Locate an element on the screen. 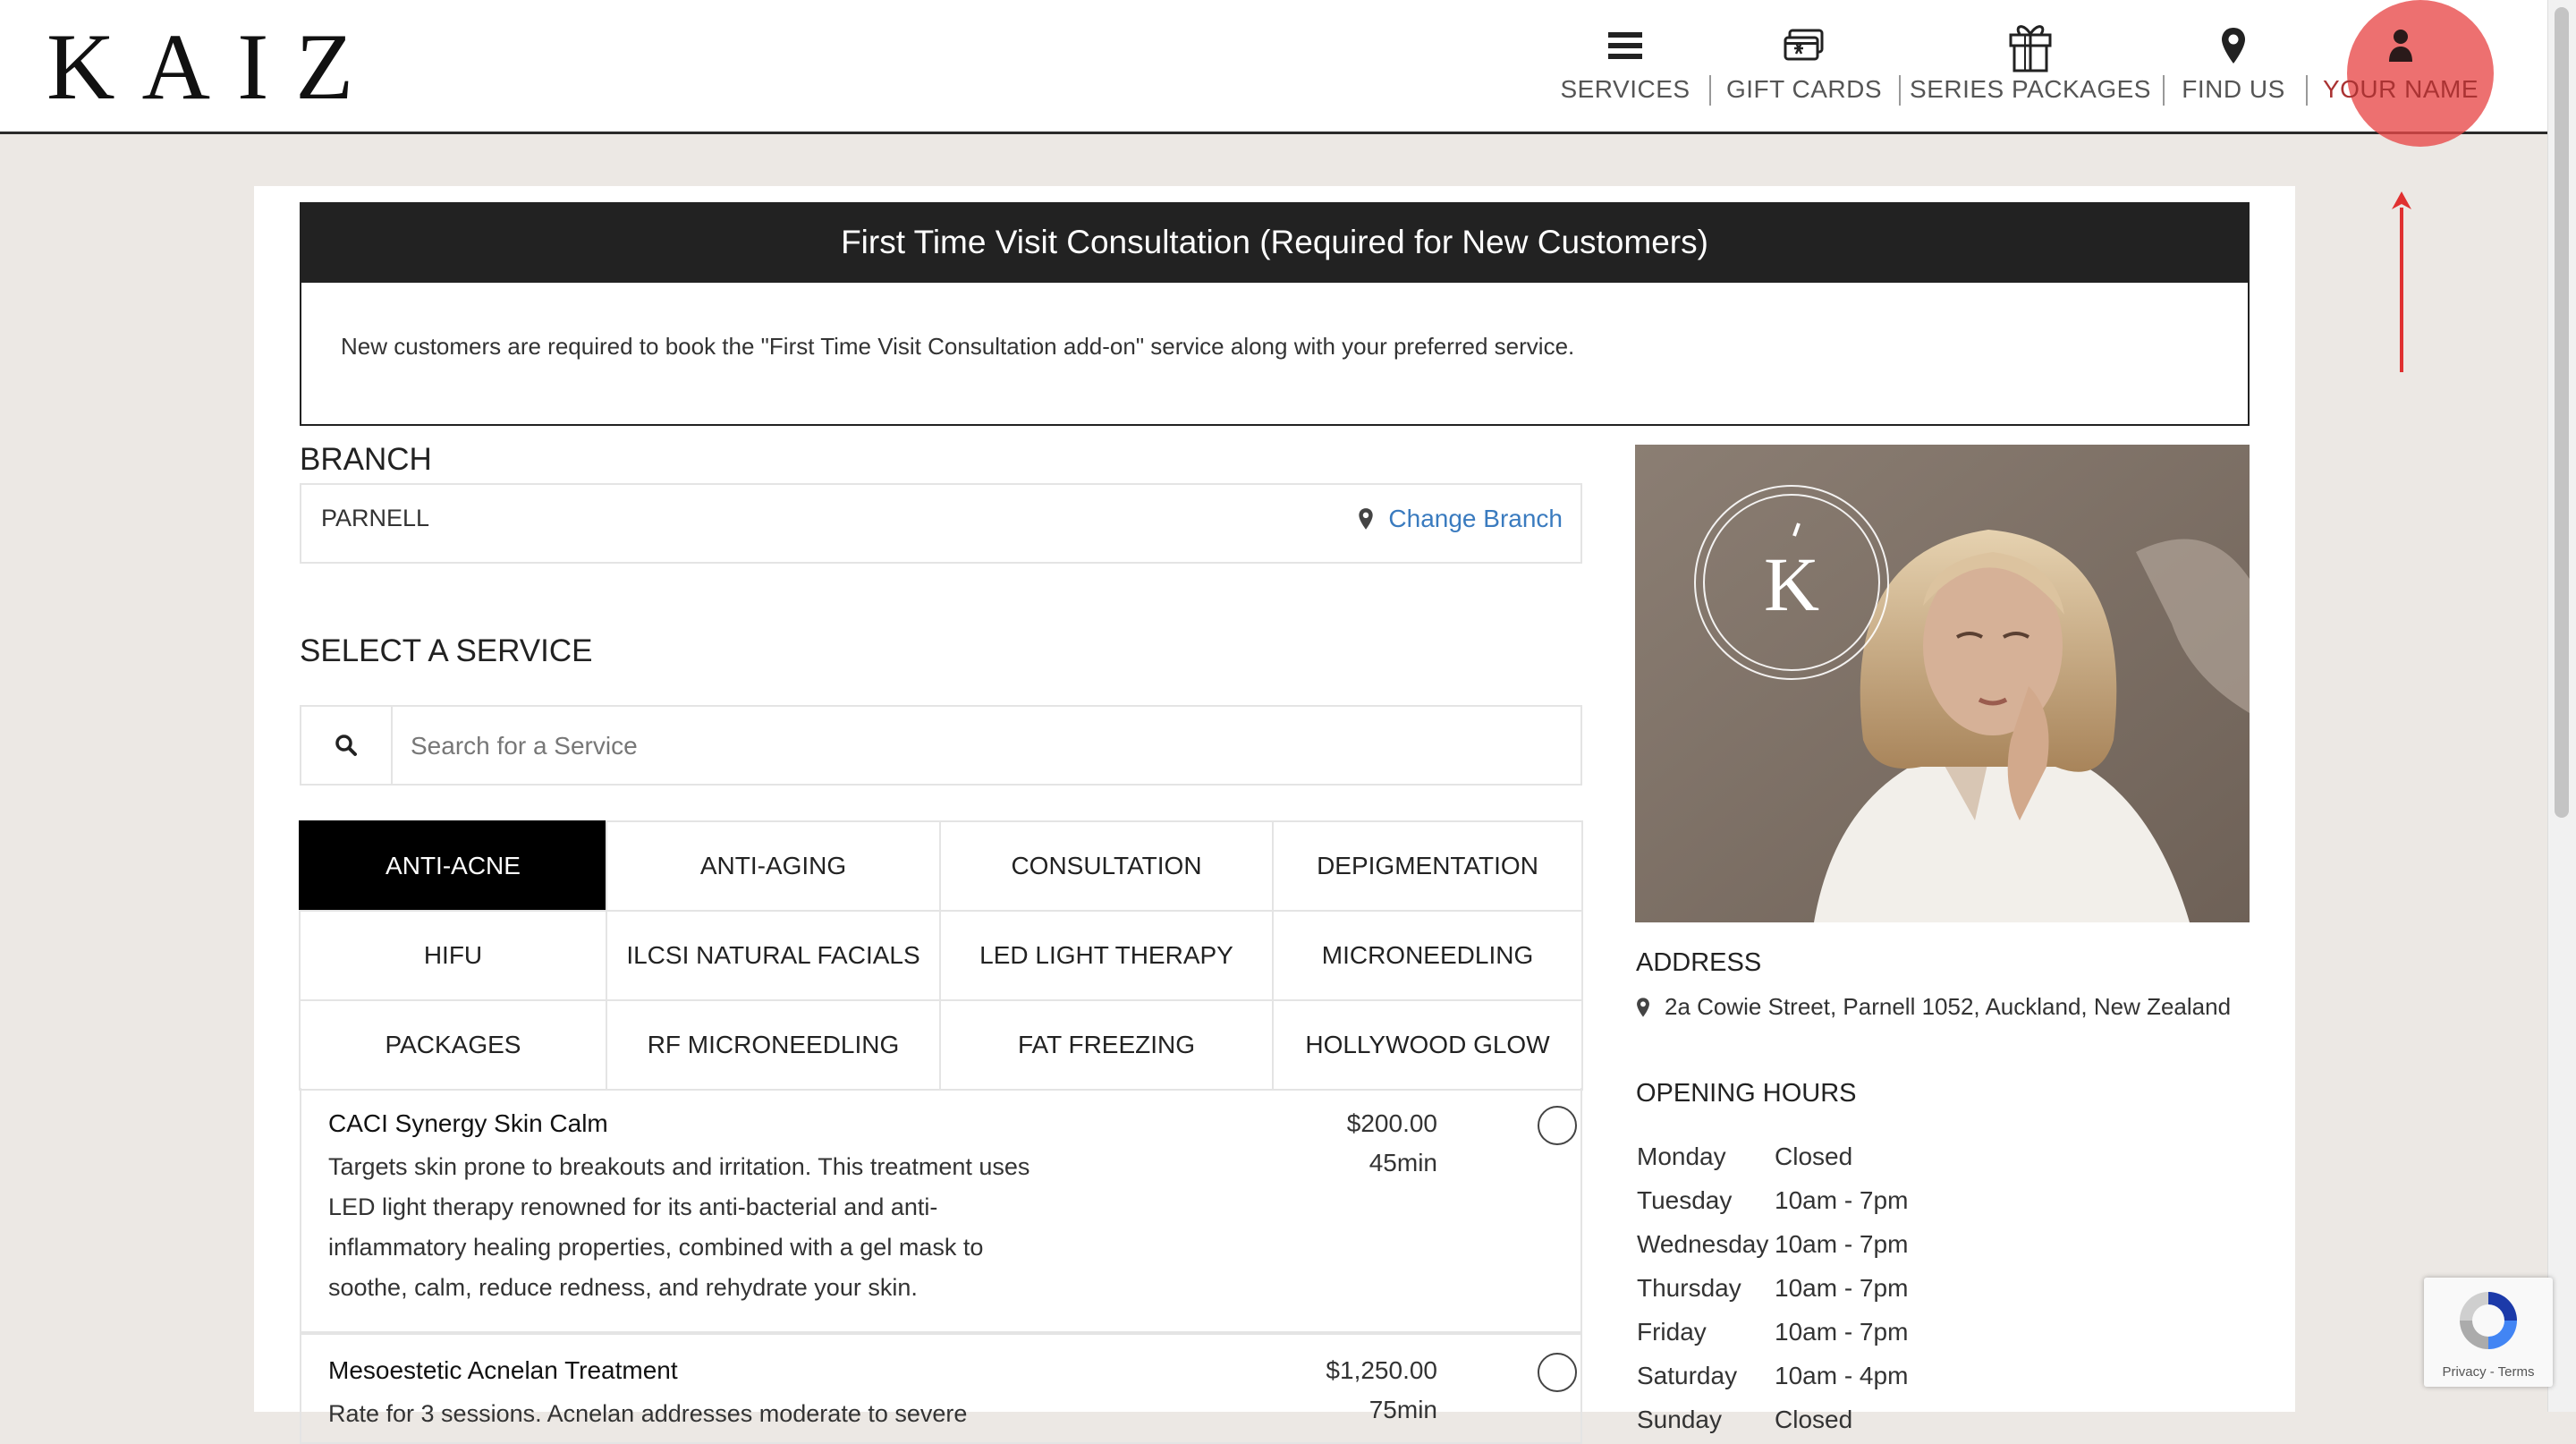 The width and height of the screenshot is (2576, 1444). service-search-input is located at coordinates (993, 746).